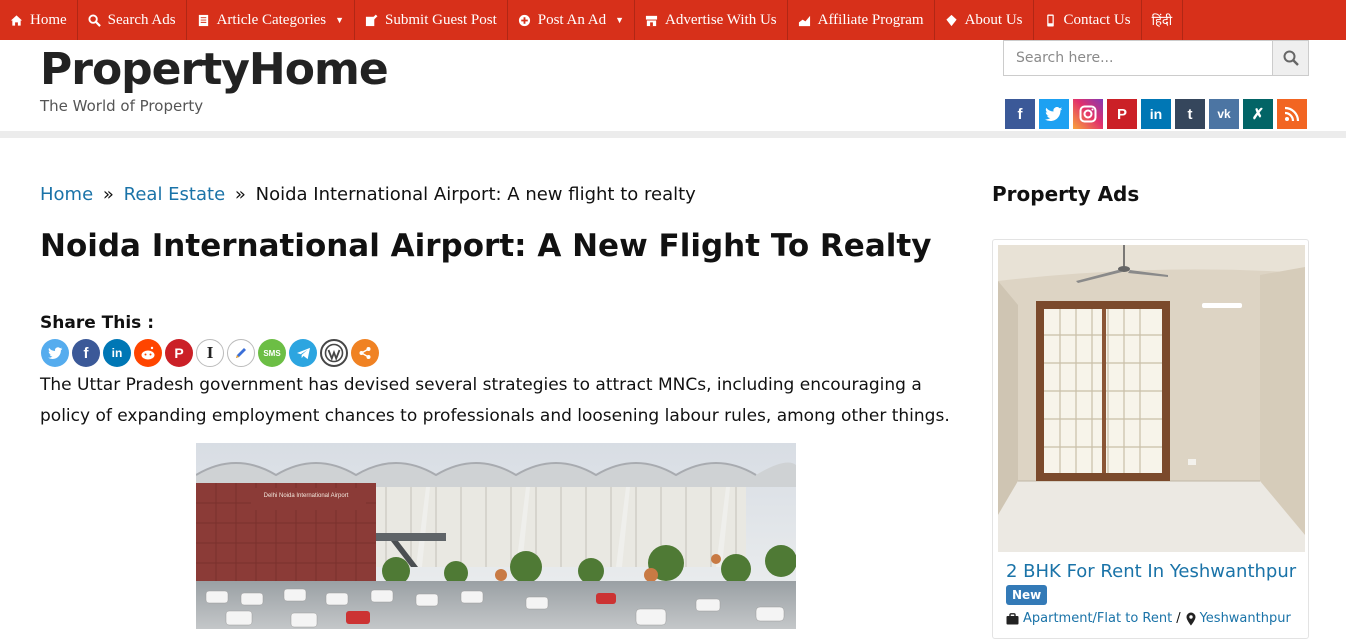  I want to click on diamond-icon, so click(951, 20).